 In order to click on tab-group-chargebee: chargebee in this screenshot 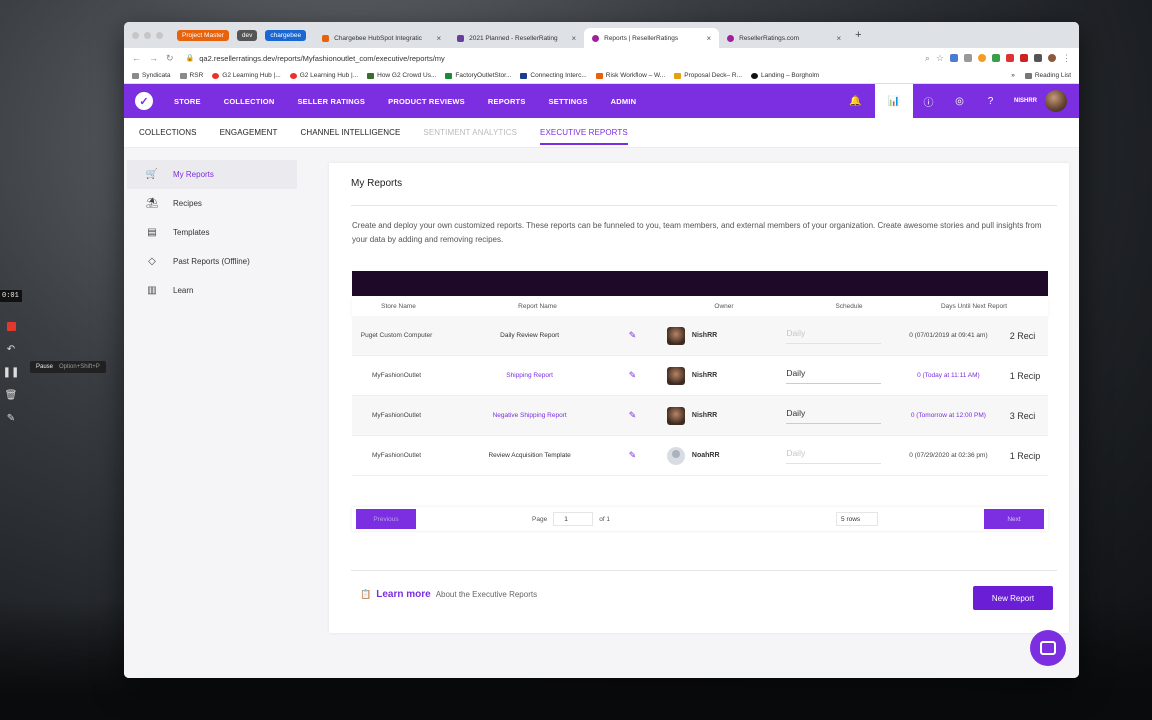, I will do `click(286, 35)`.